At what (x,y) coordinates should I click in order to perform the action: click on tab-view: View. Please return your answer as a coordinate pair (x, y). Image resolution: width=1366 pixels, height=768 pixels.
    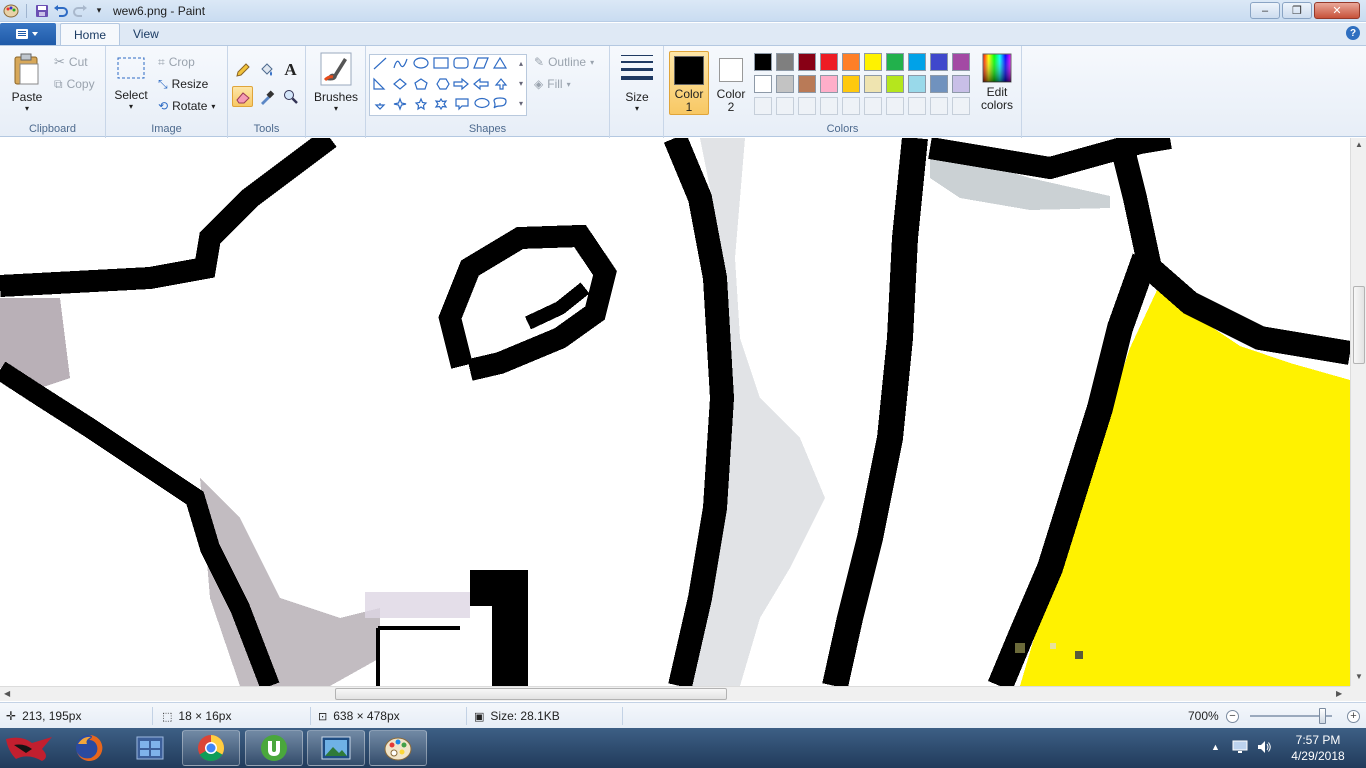
    Looking at the image, I should click on (146, 34).